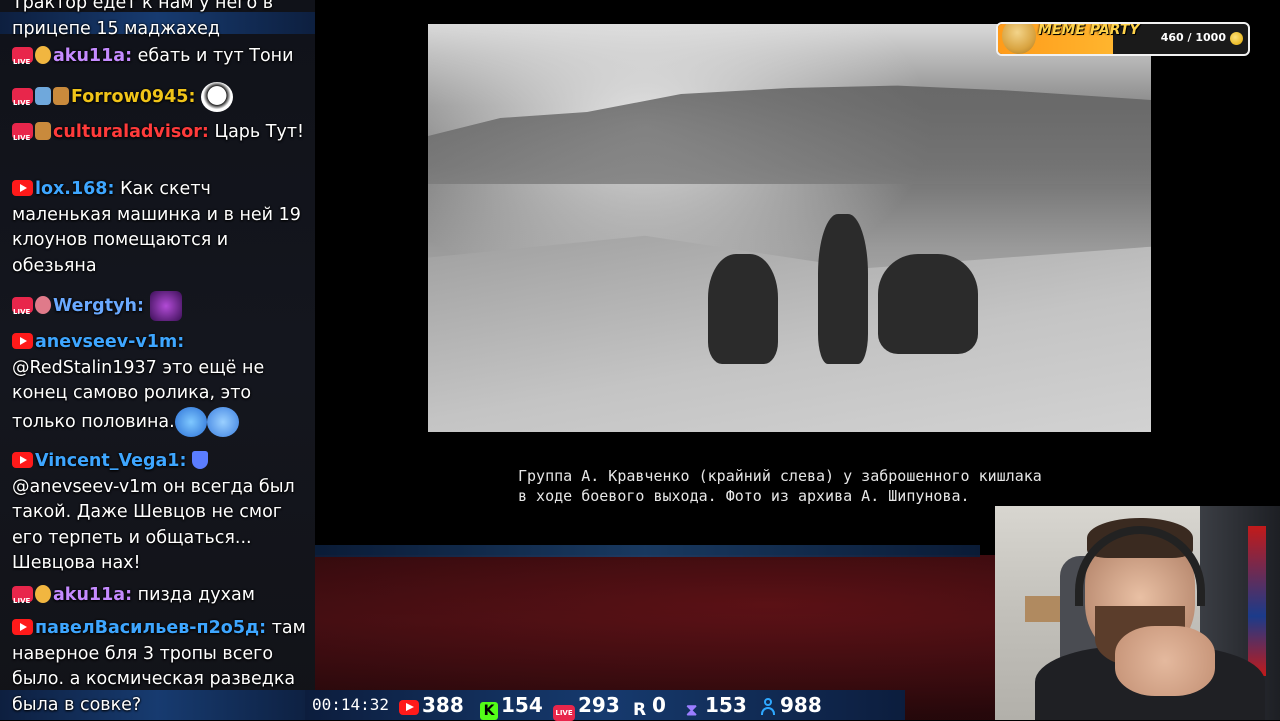 The width and height of the screenshot is (1280, 721). I want to click on hourglass-icon: ⧗, so click(692, 709).